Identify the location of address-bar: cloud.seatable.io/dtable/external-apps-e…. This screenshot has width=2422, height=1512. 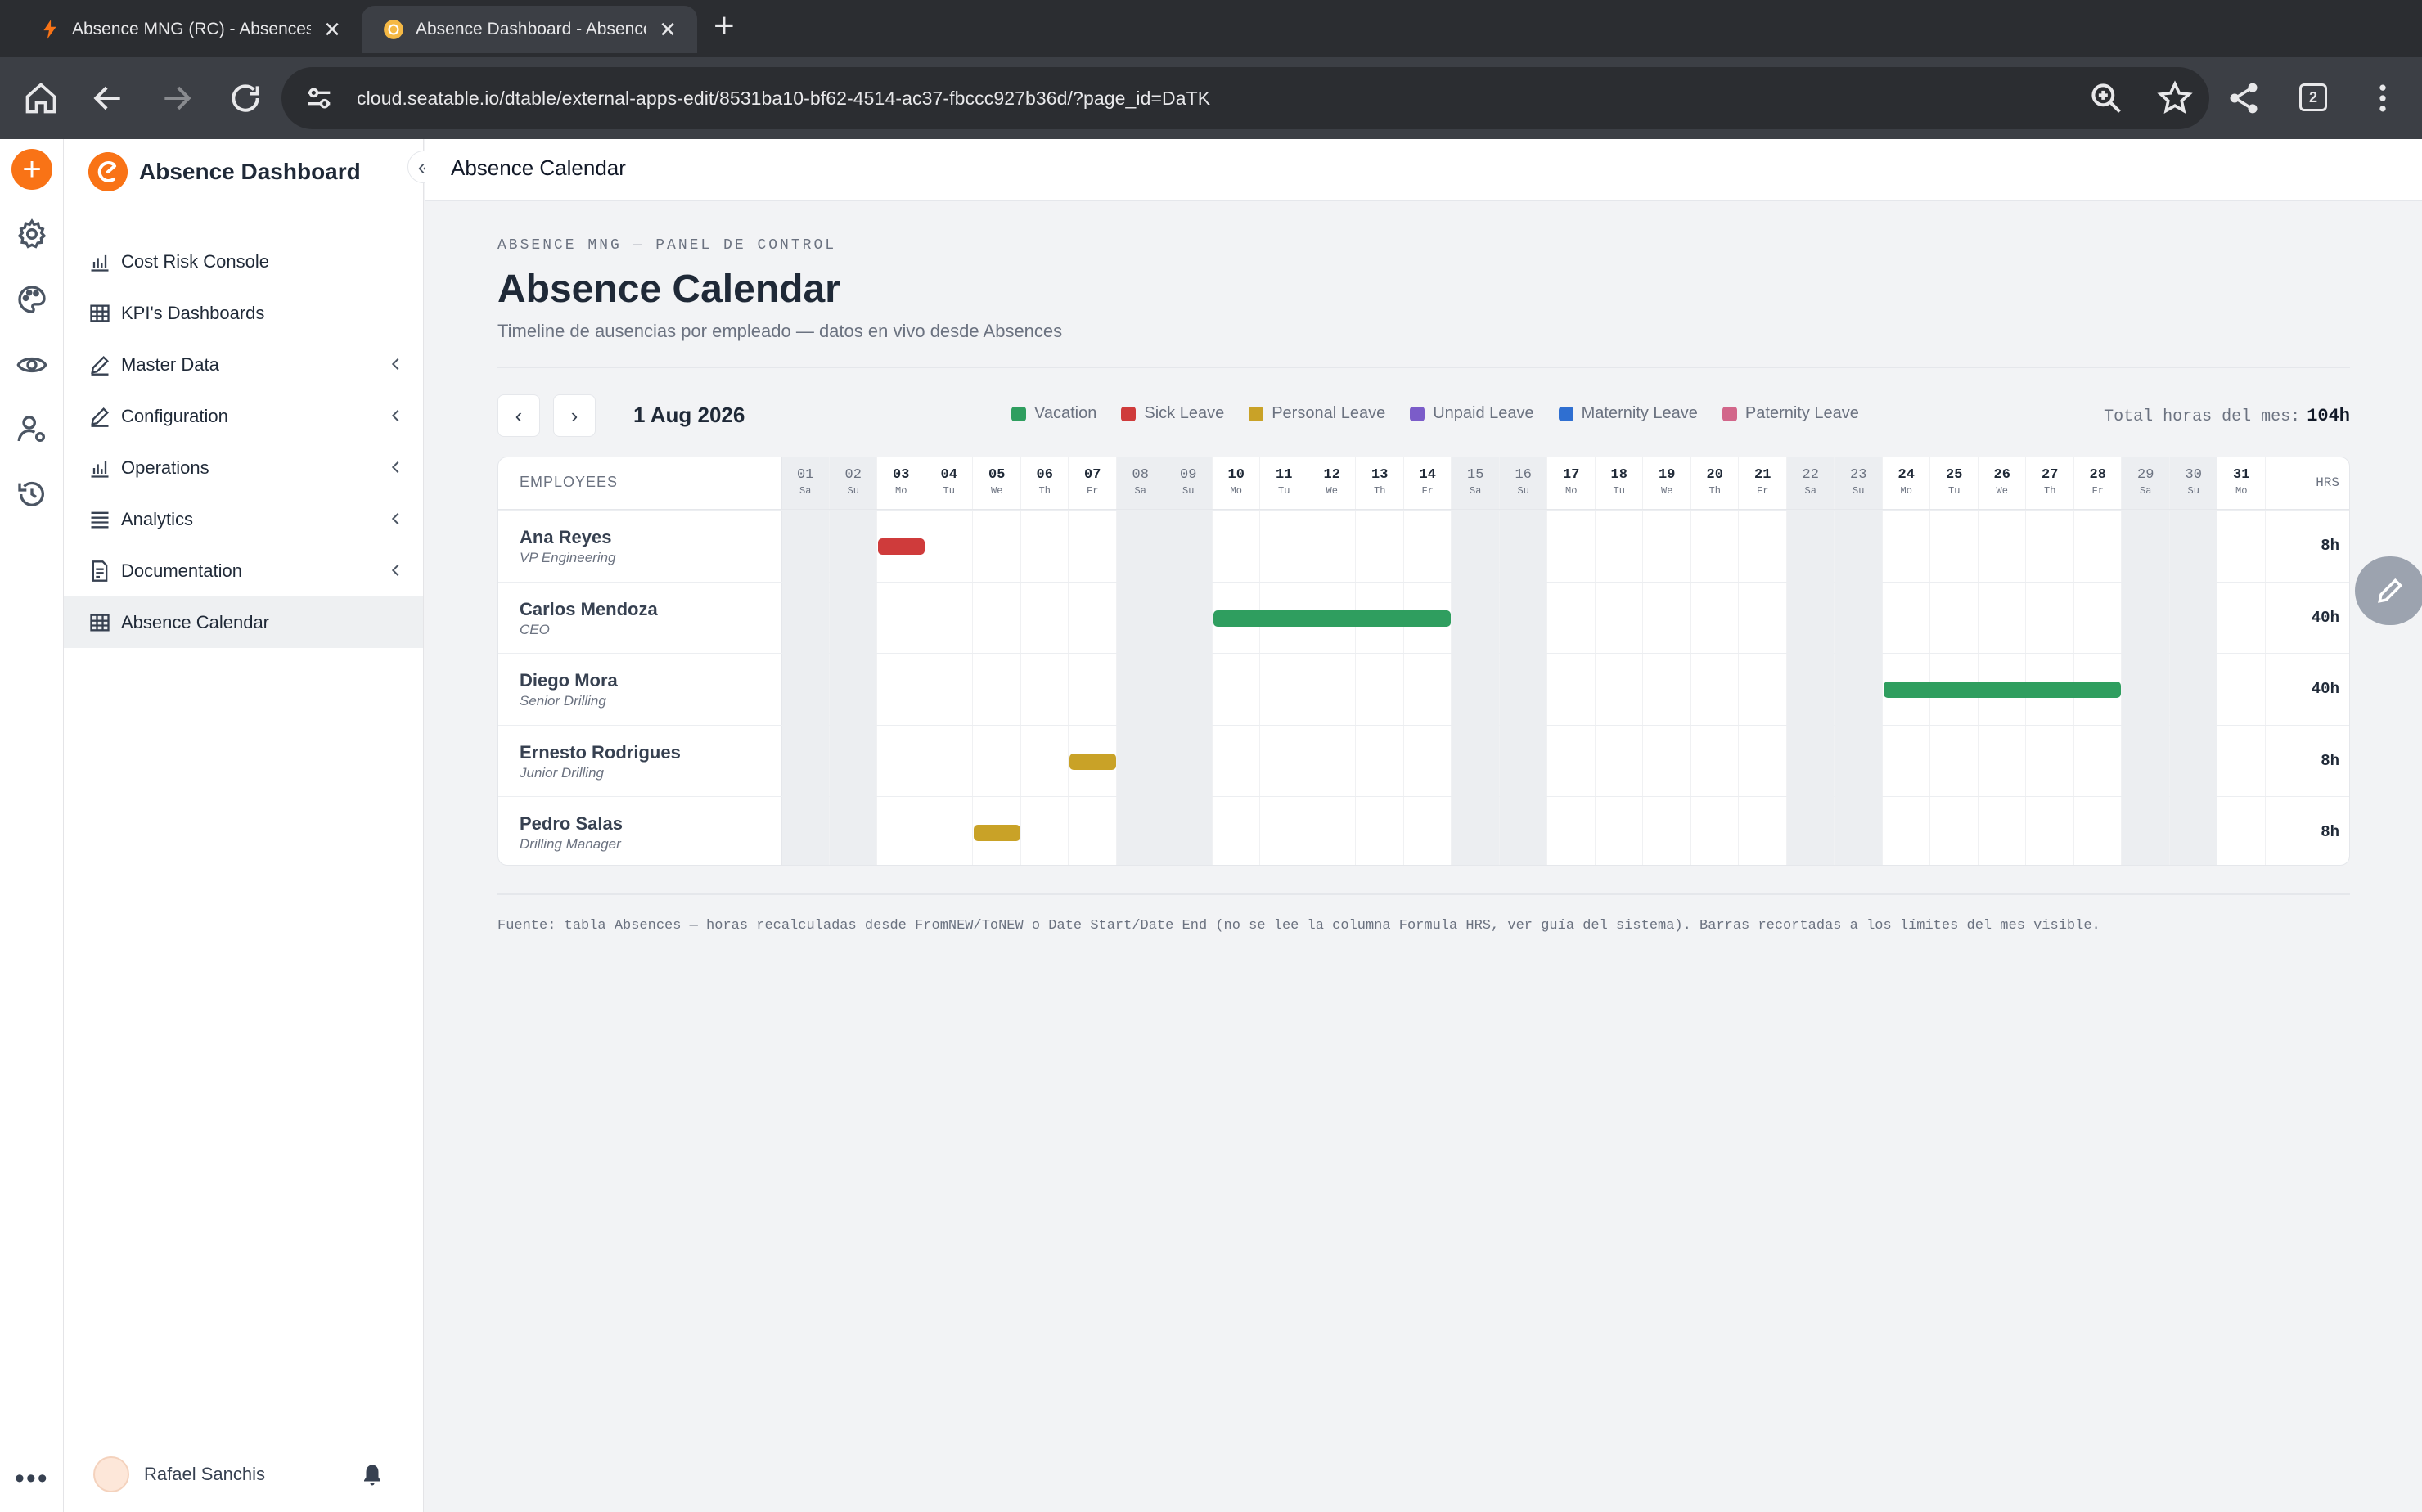
(1245, 98).